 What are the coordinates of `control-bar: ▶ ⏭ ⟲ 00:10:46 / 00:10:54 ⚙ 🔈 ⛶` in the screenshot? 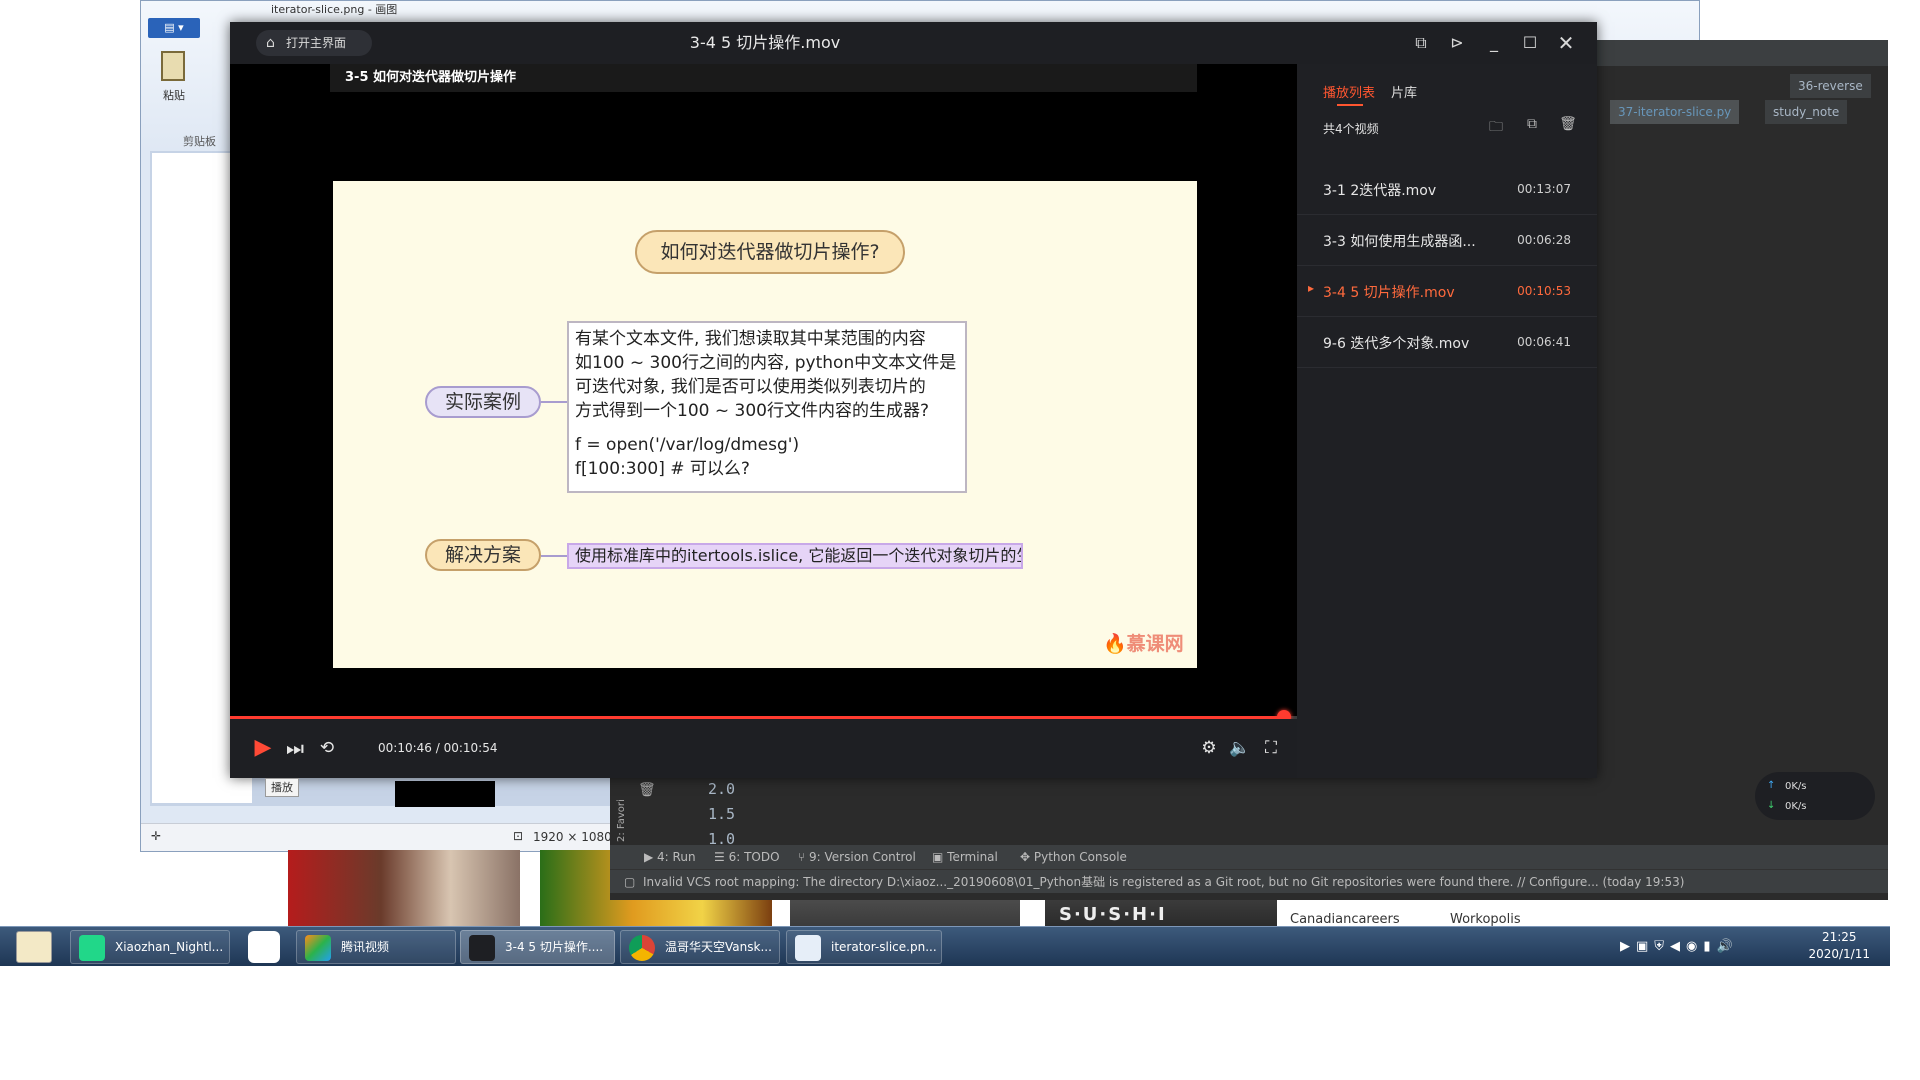 It's located at (763, 748).